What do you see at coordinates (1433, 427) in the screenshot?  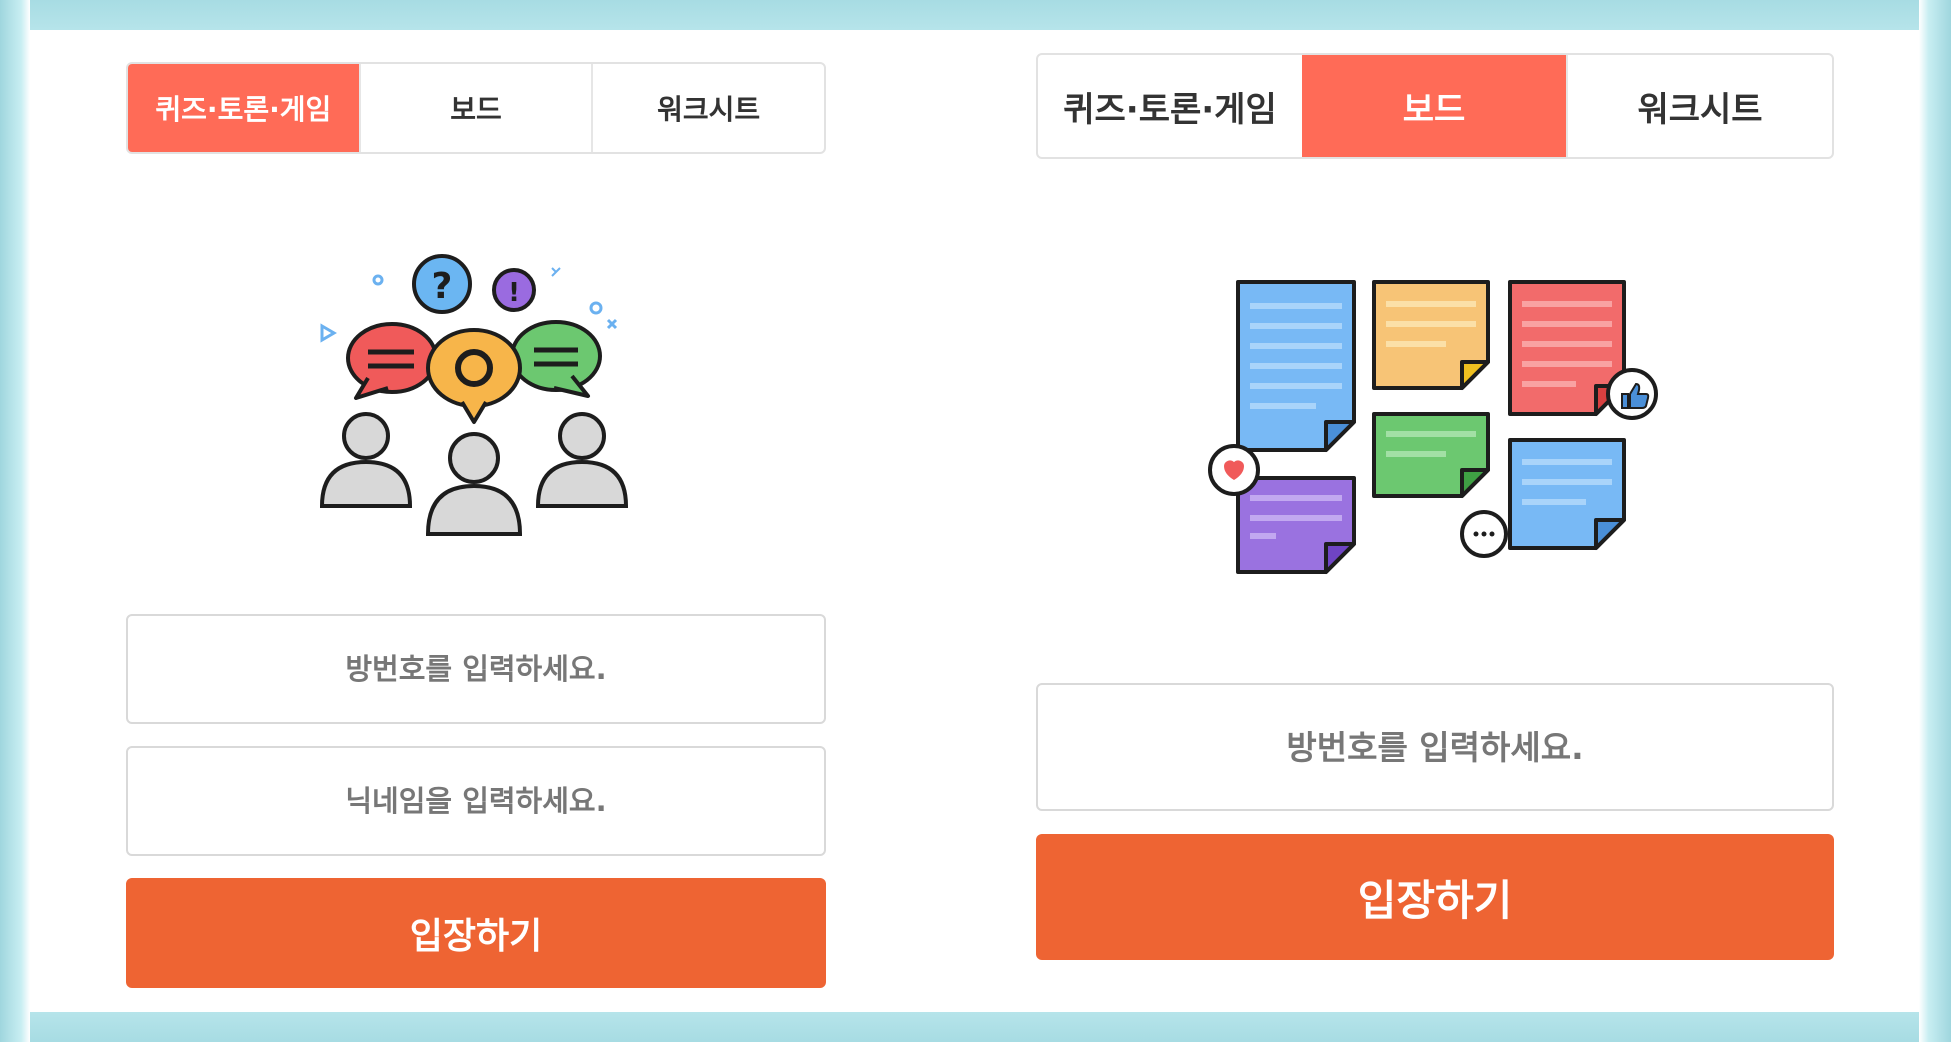 I see `sticky-notes-board-icon` at bounding box center [1433, 427].